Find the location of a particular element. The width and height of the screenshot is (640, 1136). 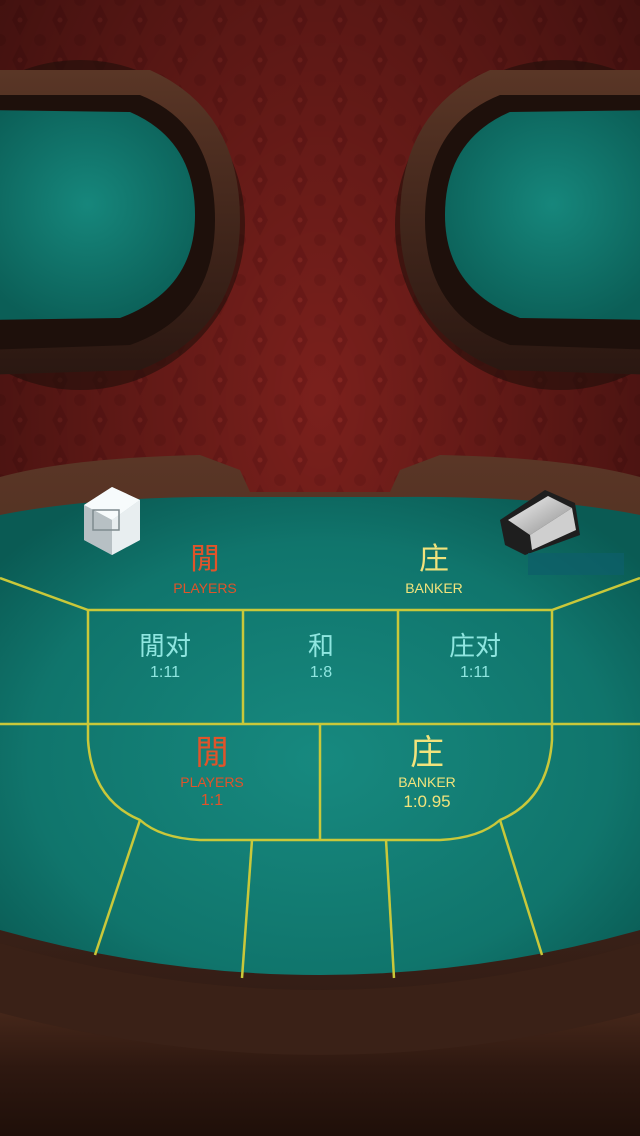

banker-top-cn-label: 庄 is located at coordinates (434, 559).